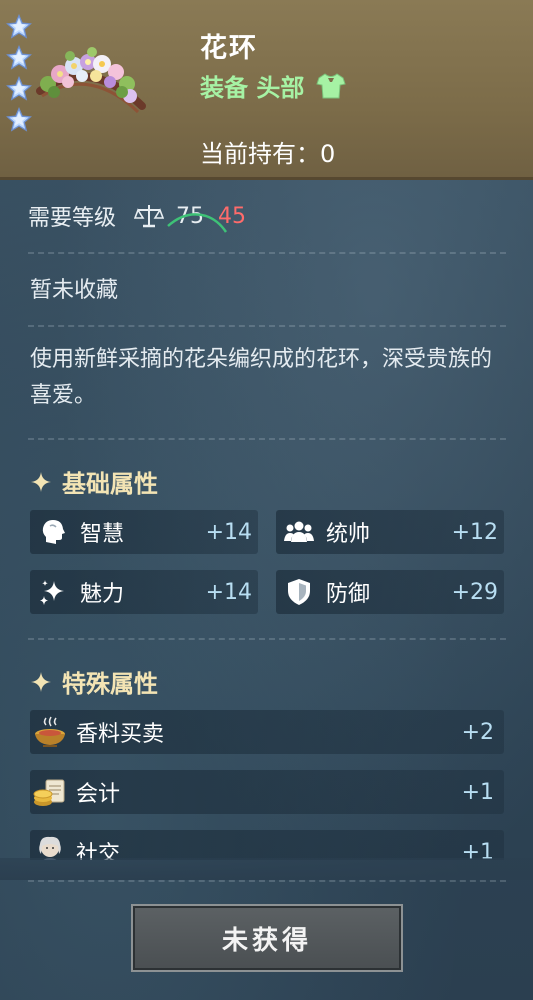  I want to click on requirement-label: 需要等级, so click(72, 218).